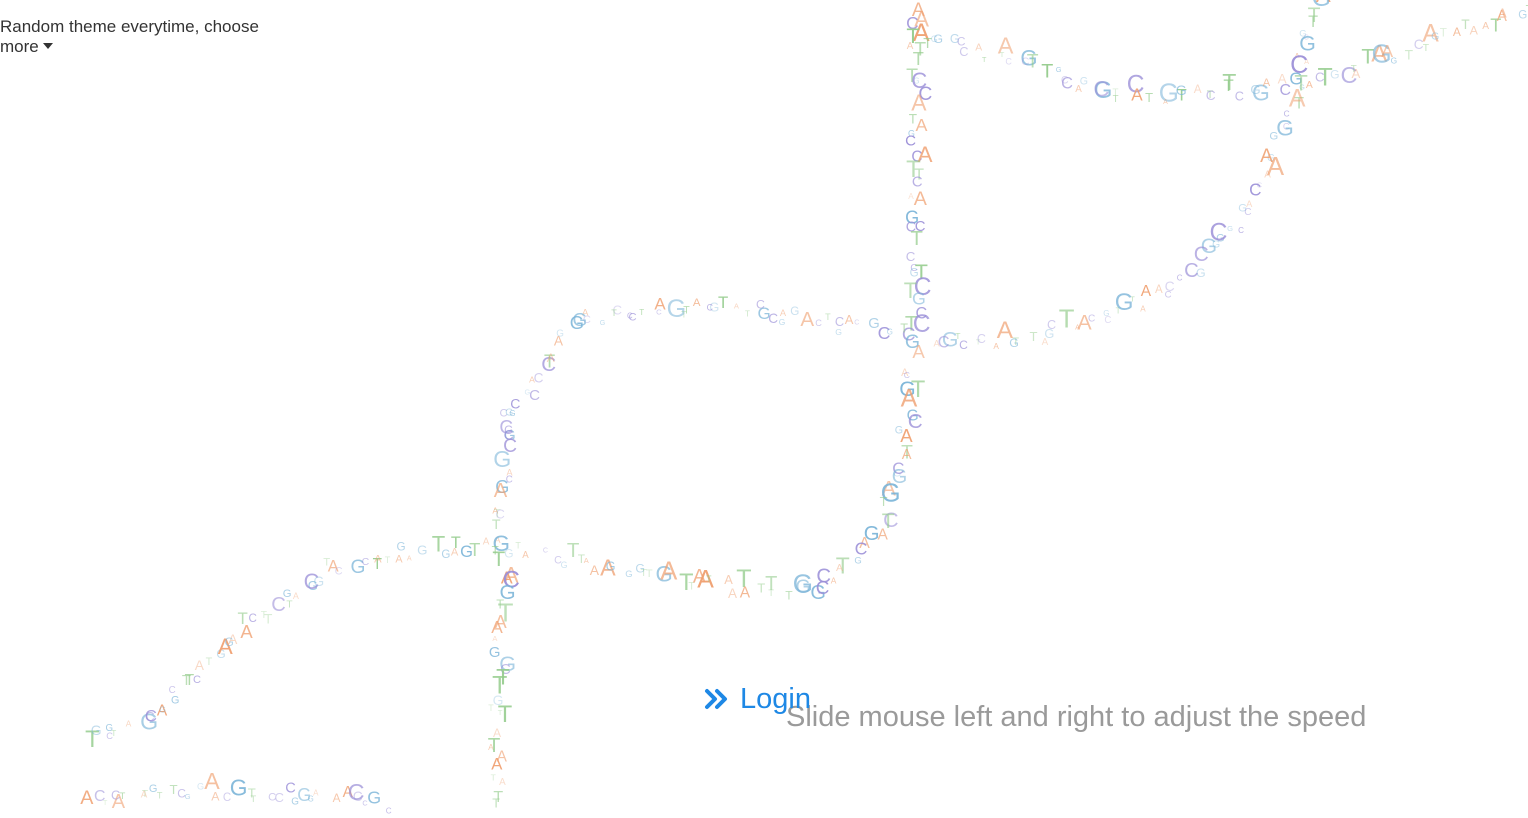 The image size is (1528, 818). What do you see at coordinates (716, 699) in the screenshot?
I see `double-chevron-right-icon` at bounding box center [716, 699].